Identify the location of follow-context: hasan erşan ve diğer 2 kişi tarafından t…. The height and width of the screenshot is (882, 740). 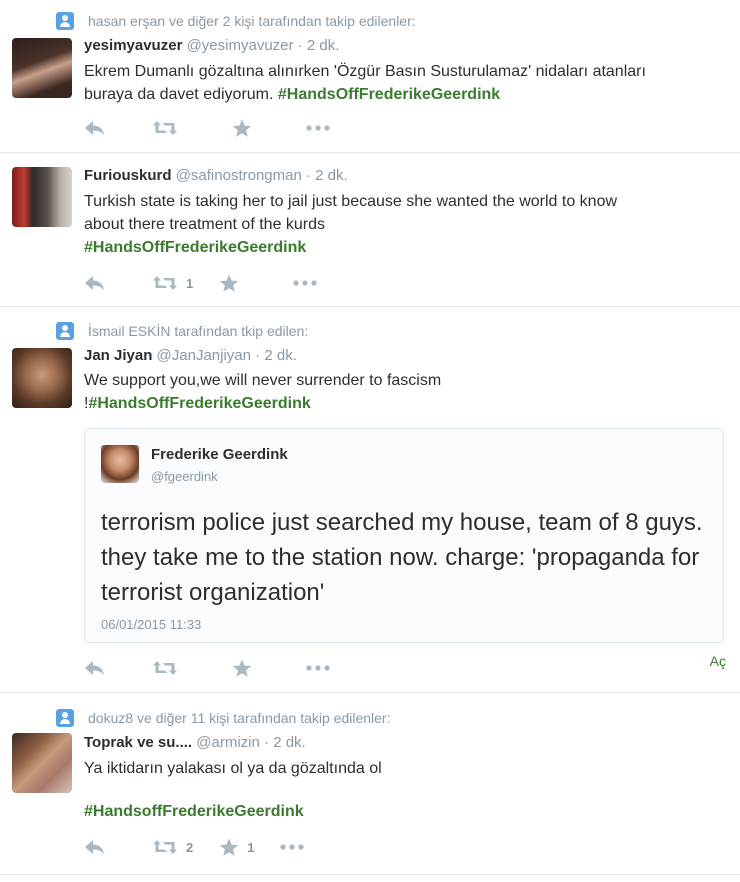
(236, 21).